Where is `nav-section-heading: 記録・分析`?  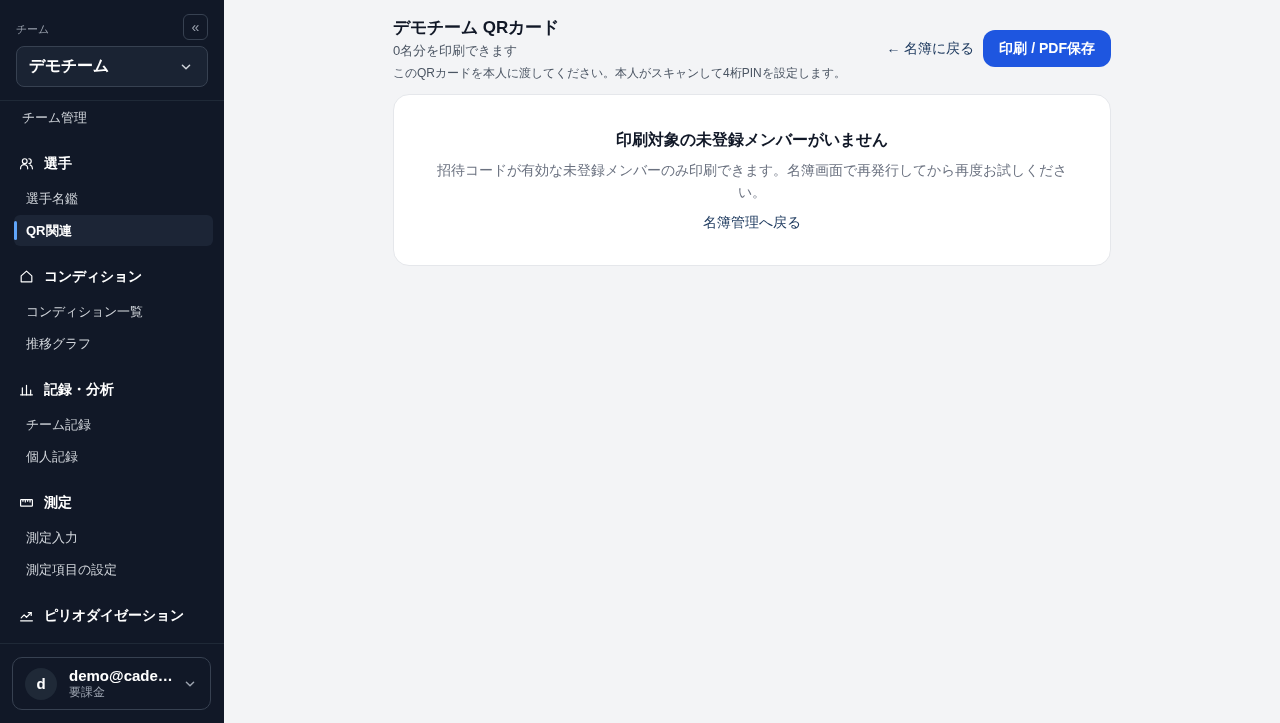
nav-section-heading: 記録・分析 is located at coordinates (79, 389).